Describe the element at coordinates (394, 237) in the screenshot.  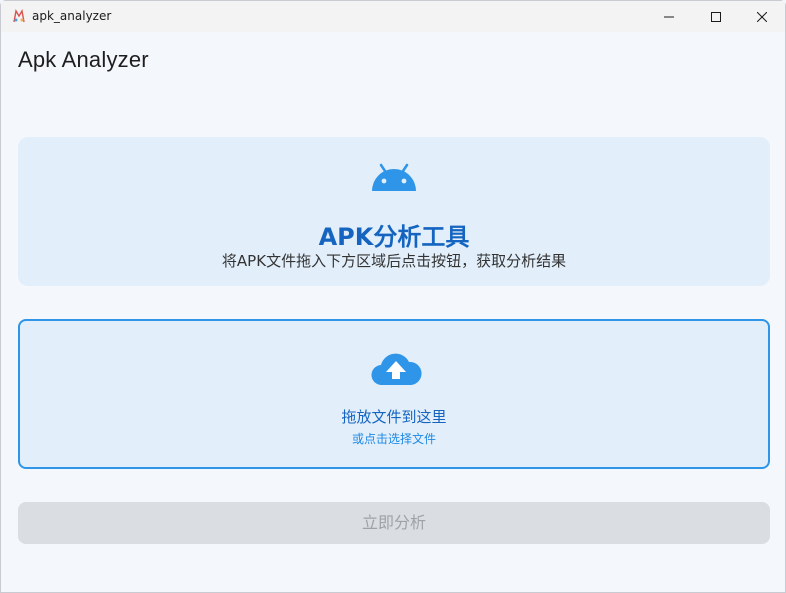
I see `hero-title: APK分析工具` at that location.